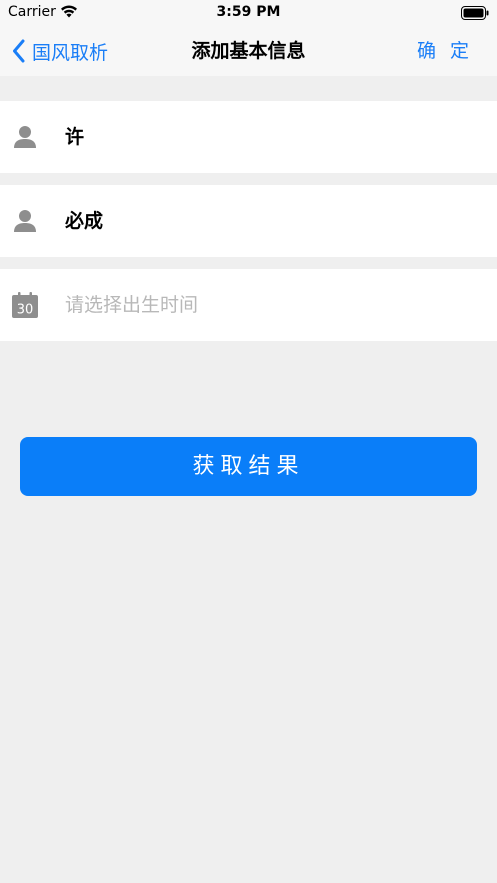  Describe the element at coordinates (132, 305) in the screenshot. I see `birth-time-placeholder: 请选择出生时间` at that location.